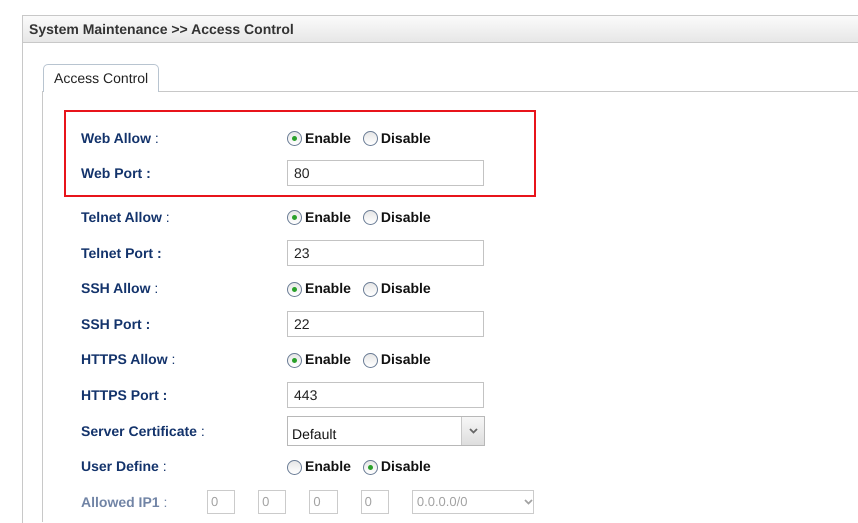  I want to click on field-label: HTTPS Allow :, so click(128, 359).